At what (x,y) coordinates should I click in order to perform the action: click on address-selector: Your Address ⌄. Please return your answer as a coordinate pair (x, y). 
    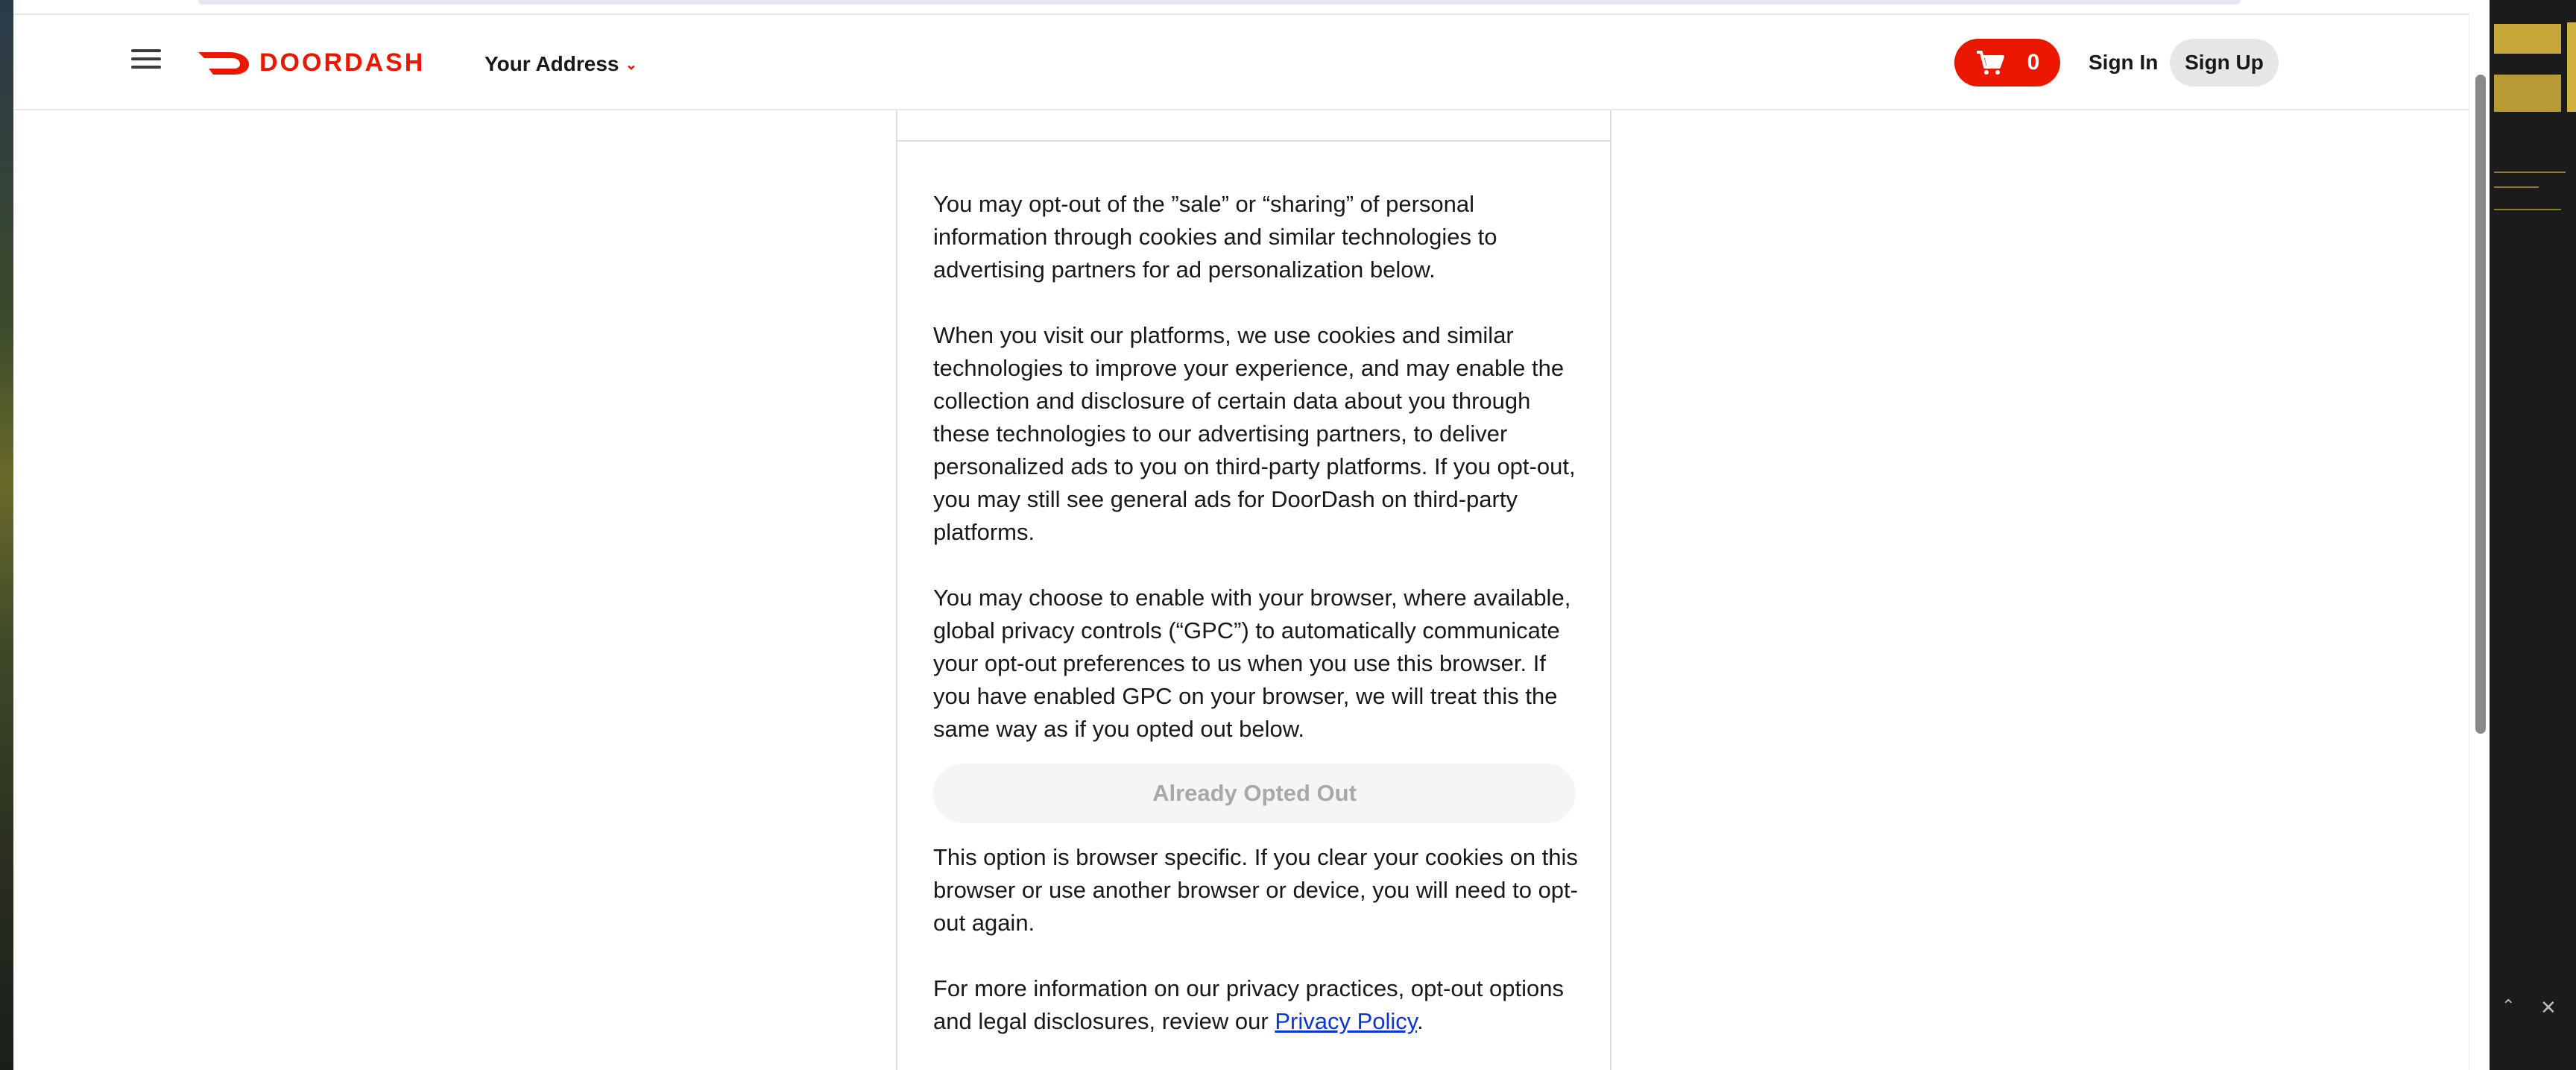
    Looking at the image, I should click on (560, 64).